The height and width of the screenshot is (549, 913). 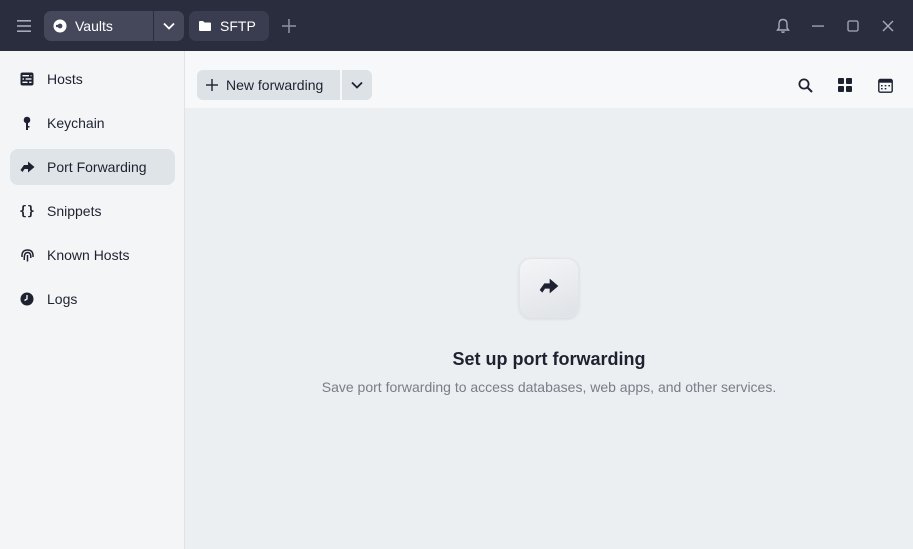 What do you see at coordinates (456, 25) in the screenshot?
I see `title-bar: Vaults SFTP` at bounding box center [456, 25].